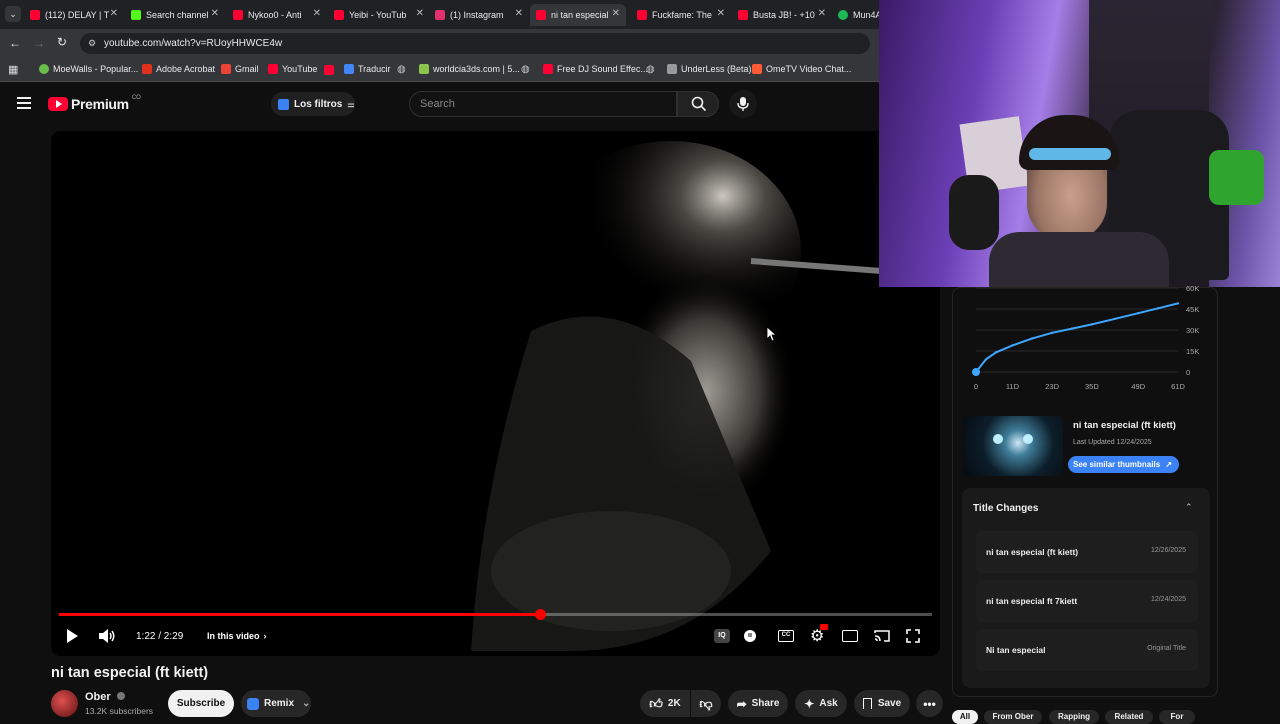 This screenshot has width=1280, height=724. I want to click on pause-toggle-button: ıı, so click(750, 636).